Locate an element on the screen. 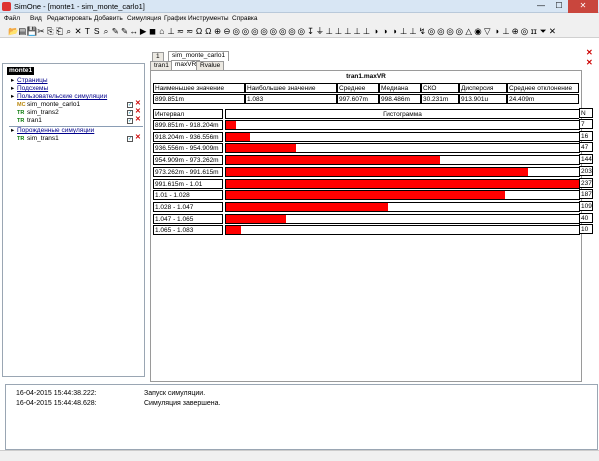  log-message: Симуляция завершена. is located at coordinates (182, 403).